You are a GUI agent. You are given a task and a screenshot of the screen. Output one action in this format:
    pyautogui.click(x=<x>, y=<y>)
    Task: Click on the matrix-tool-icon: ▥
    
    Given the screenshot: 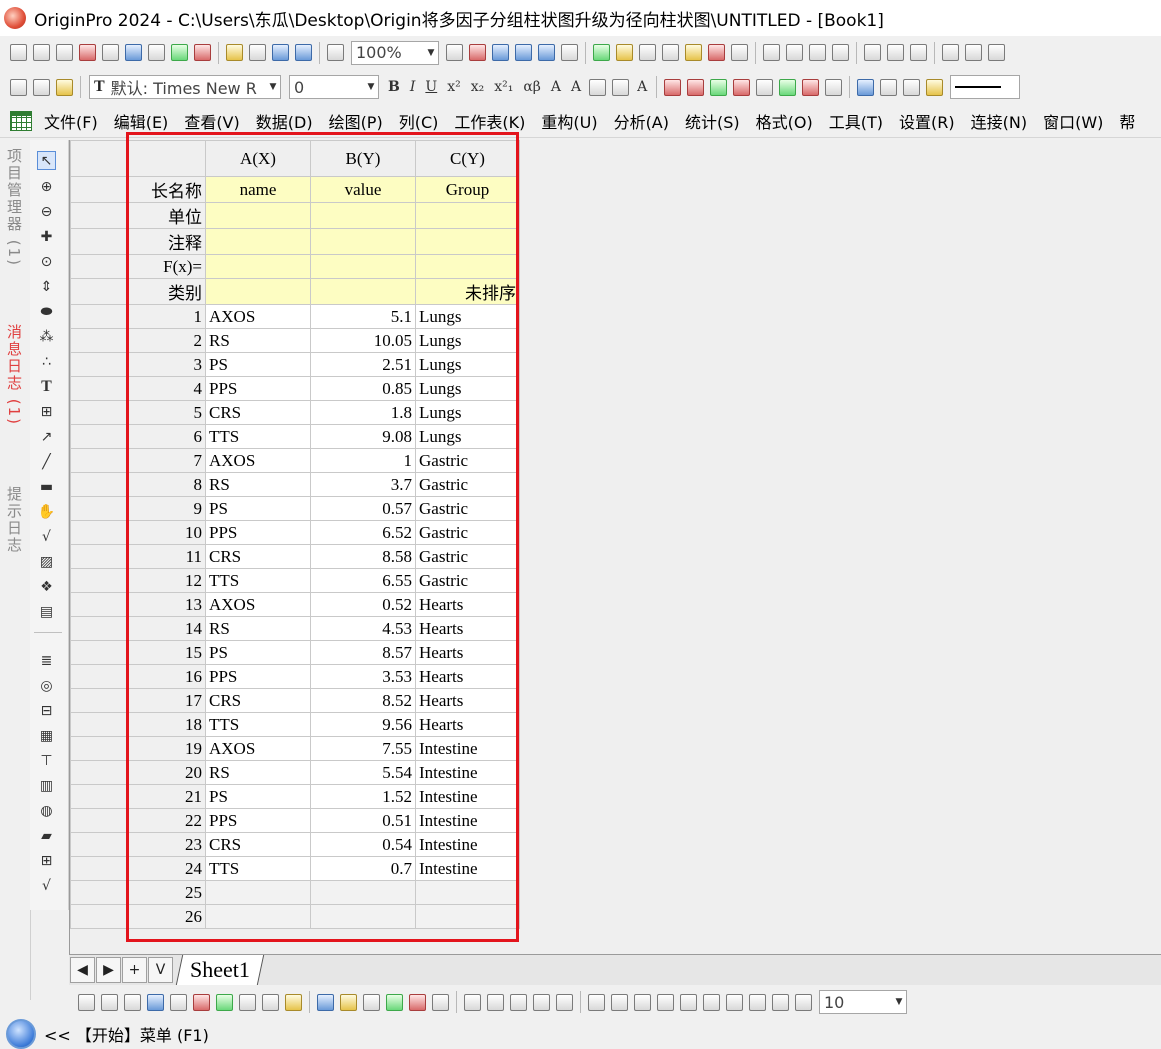 What is the action you would take?
    pyautogui.click(x=46, y=785)
    